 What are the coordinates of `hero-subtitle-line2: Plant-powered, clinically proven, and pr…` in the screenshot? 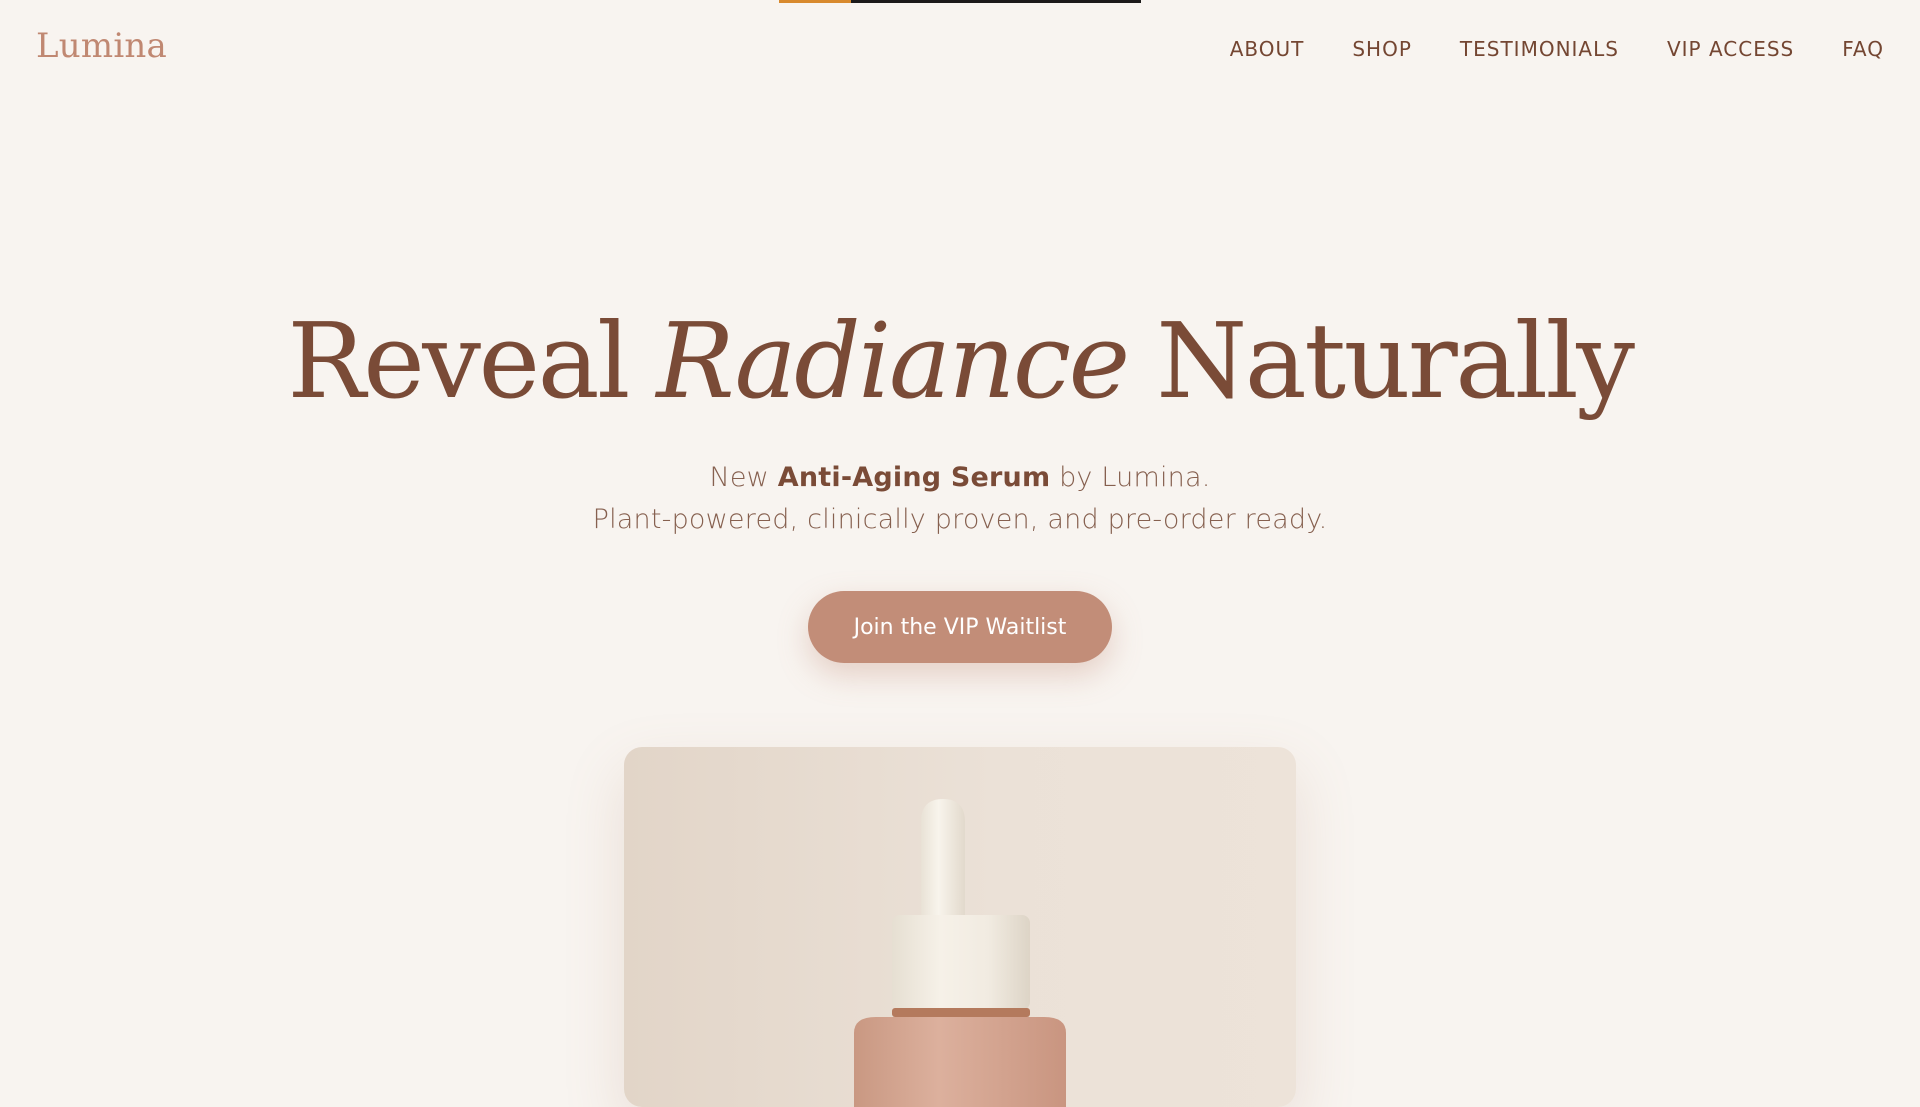 It's located at (960, 519).